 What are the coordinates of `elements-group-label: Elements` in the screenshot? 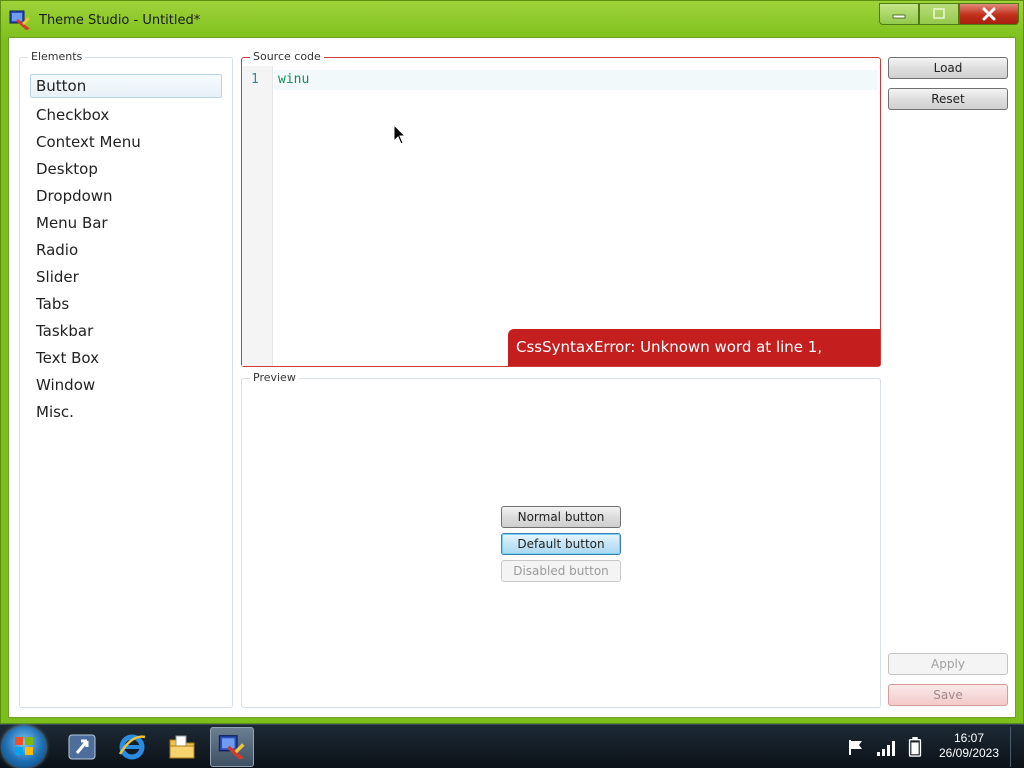 It's located at (57, 56).